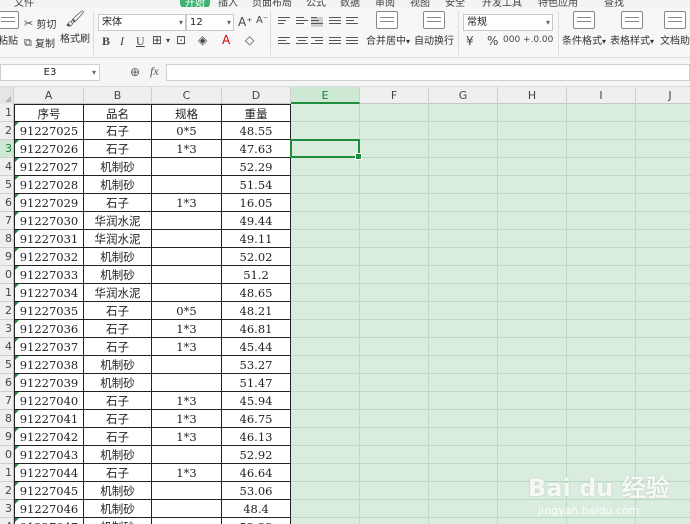 Image resolution: width=690 pixels, height=524 pixels. What do you see at coordinates (49, 149) in the screenshot?
I see `table-cell: 91227026` at bounding box center [49, 149].